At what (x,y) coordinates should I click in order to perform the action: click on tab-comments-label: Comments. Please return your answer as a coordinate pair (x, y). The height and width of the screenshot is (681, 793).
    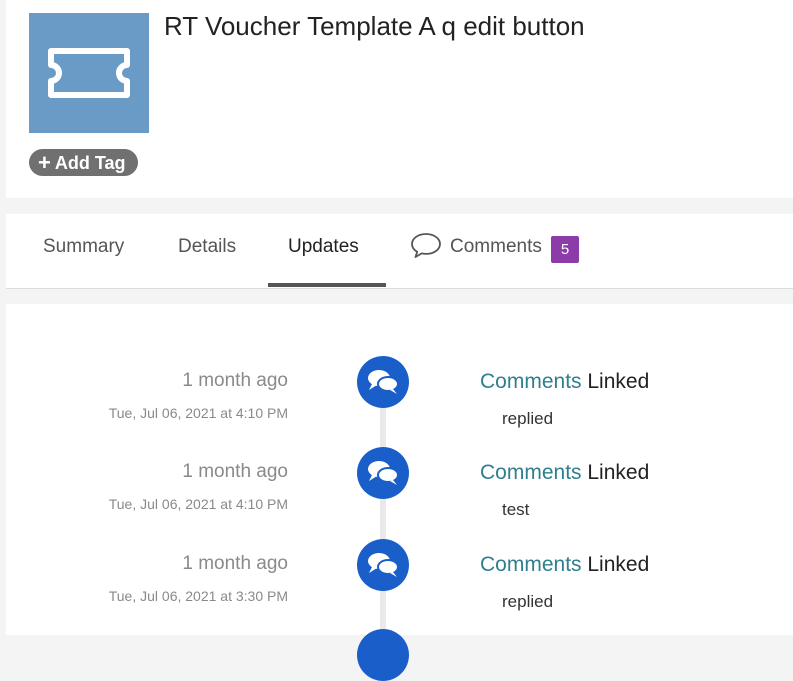
    Looking at the image, I should click on (496, 246).